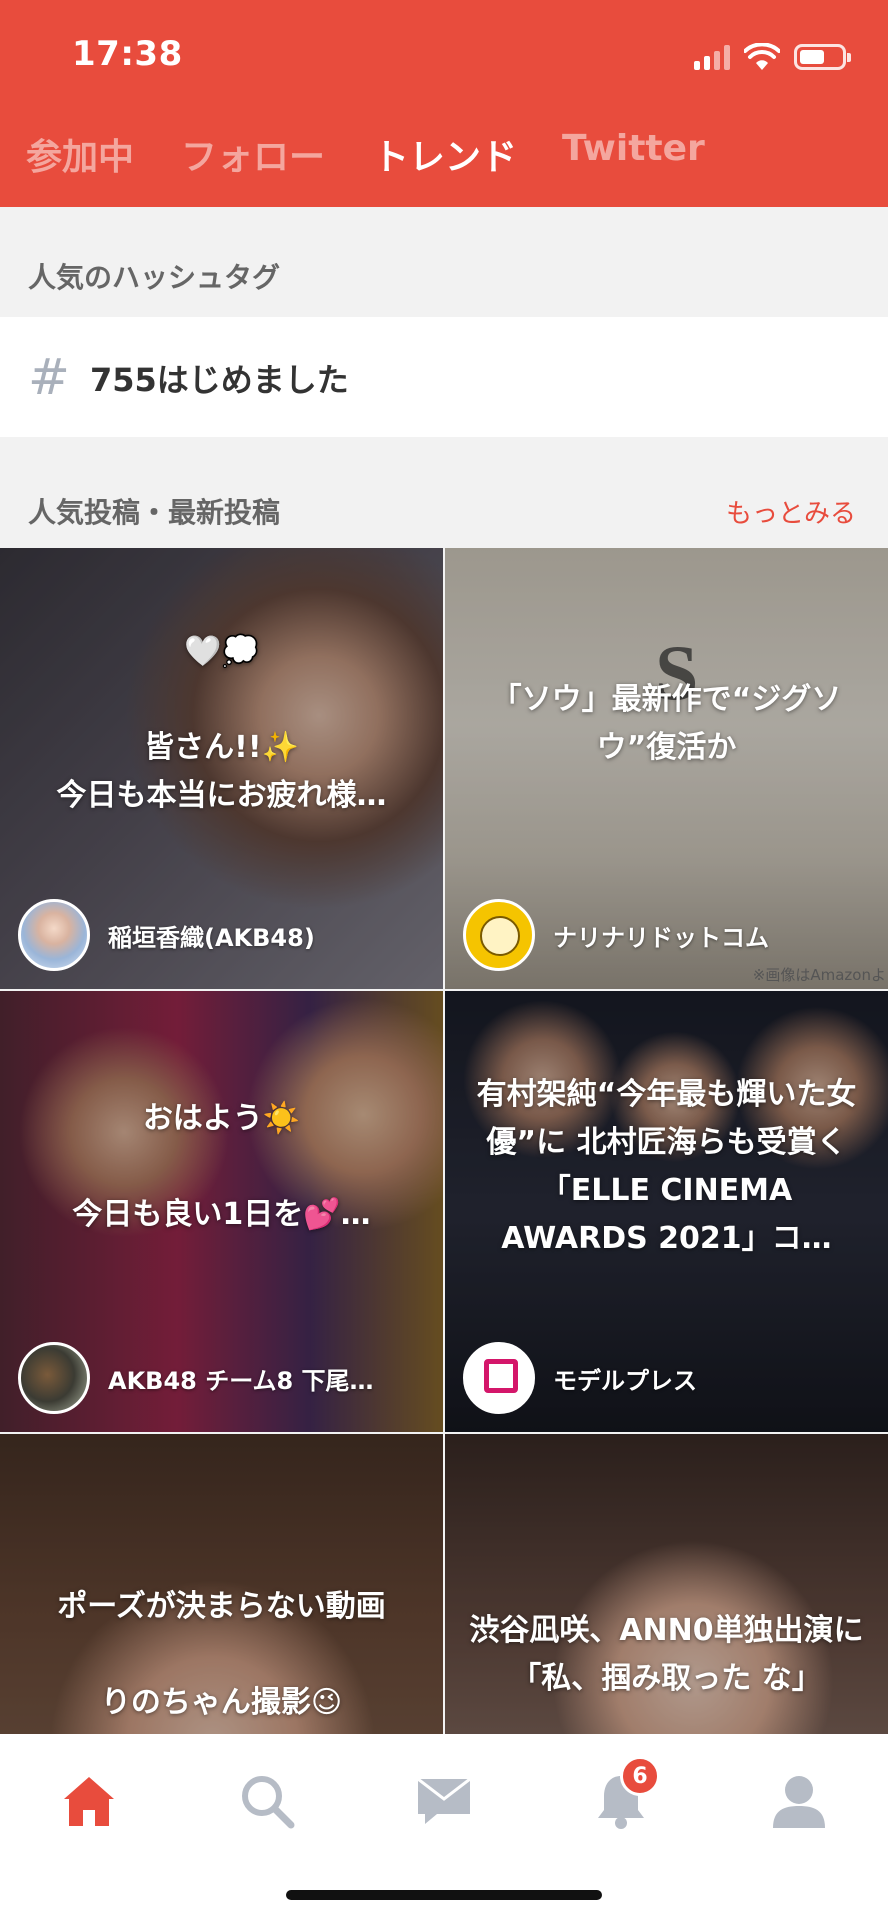 The image size is (888, 1920). Describe the element at coordinates (666, 723) in the screenshot. I see `post-caption: 「ソウ」最新作で“ジグソウ”復活か` at that location.